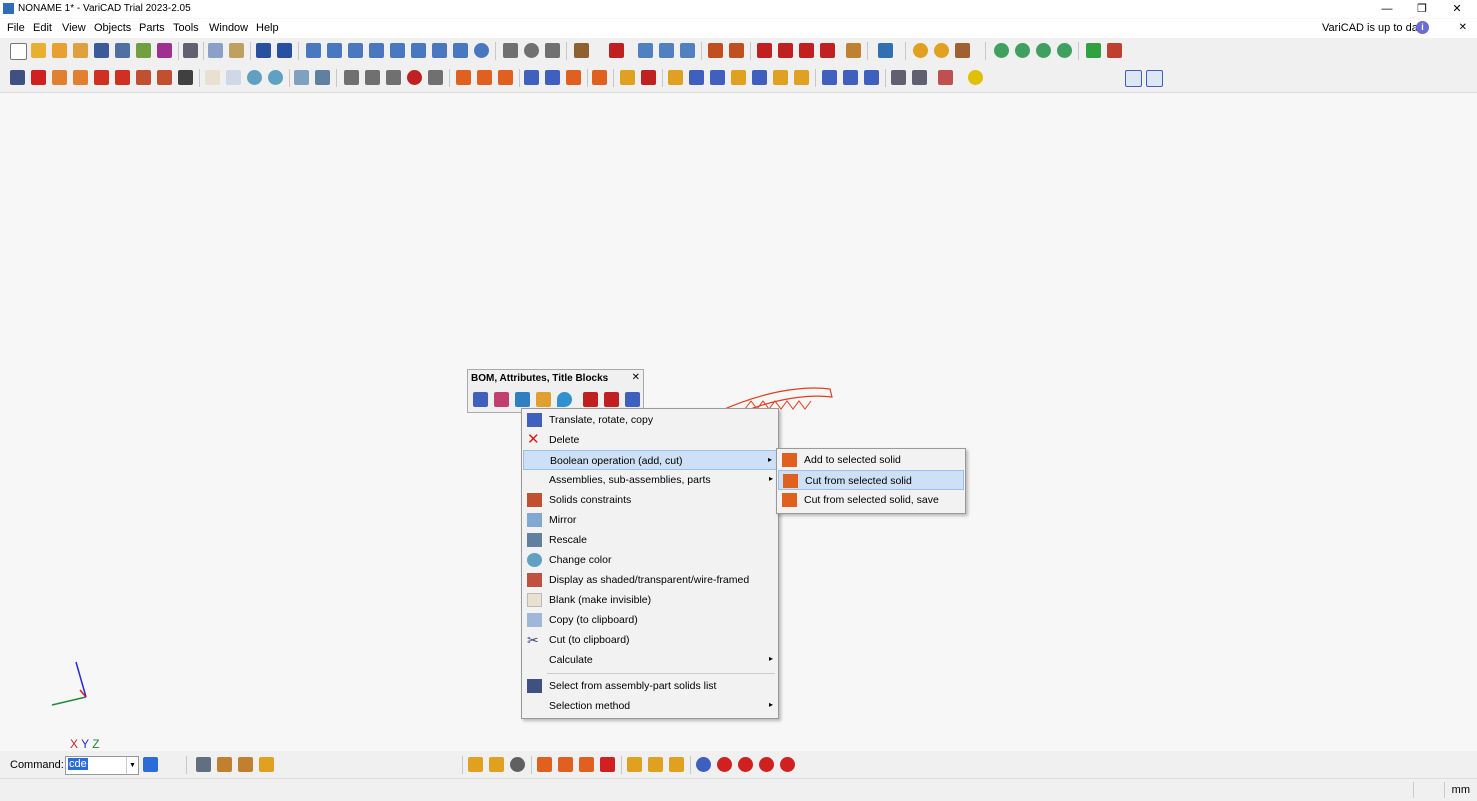 This screenshot has width=1477, height=801. Describe the element at coordinates (632, 399) in the screenshot. I see `title-block-list-icon` at that location.